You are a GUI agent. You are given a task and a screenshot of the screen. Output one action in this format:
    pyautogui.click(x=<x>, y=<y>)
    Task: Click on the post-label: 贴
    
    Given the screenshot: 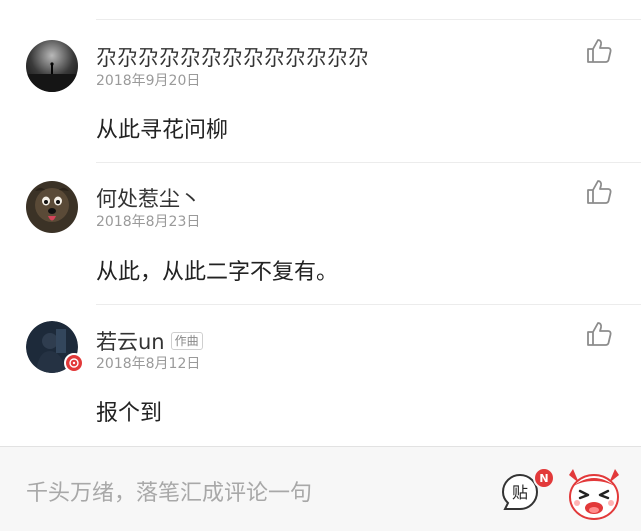 What is the action you would take?
    pyautogui.click(x=520, y=492)
    